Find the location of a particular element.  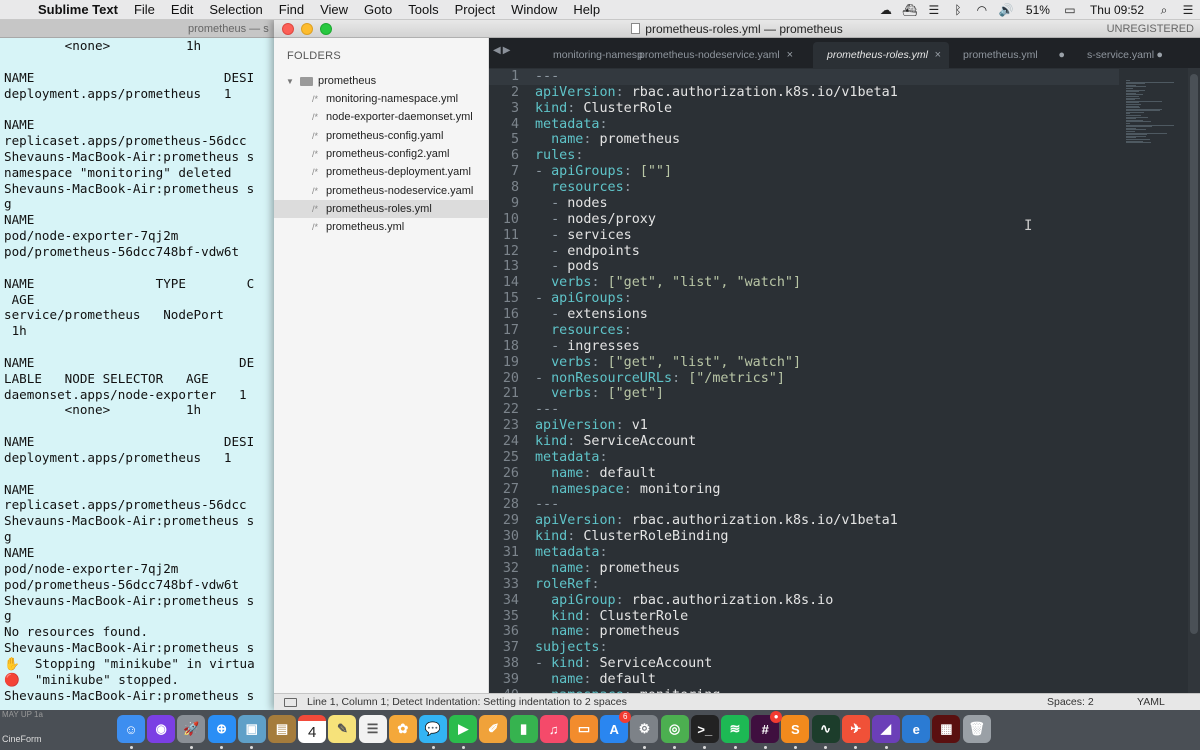

code-line: 35 kind: ClusterRole is located at coordinates (804, 617).